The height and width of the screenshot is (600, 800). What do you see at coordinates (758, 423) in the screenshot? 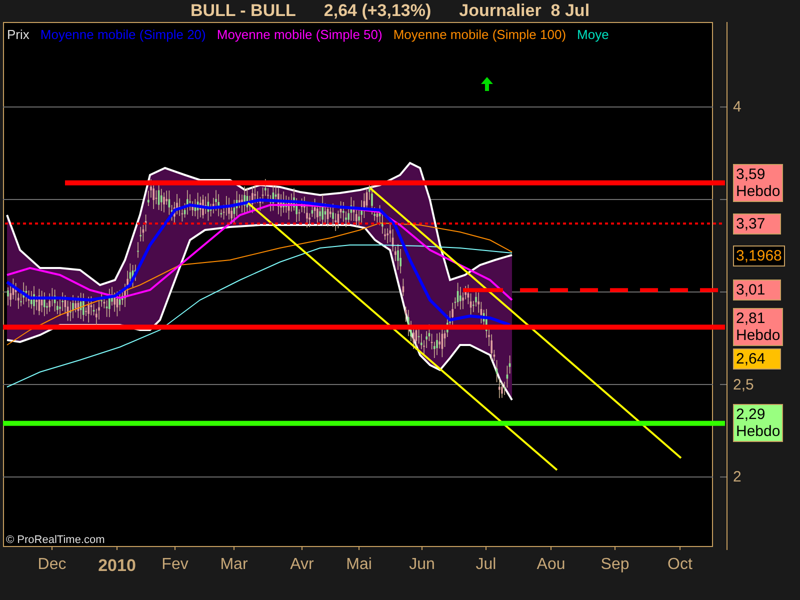
I see `price-label: 2,29 Hebdo` at bounding box center [758, 423].